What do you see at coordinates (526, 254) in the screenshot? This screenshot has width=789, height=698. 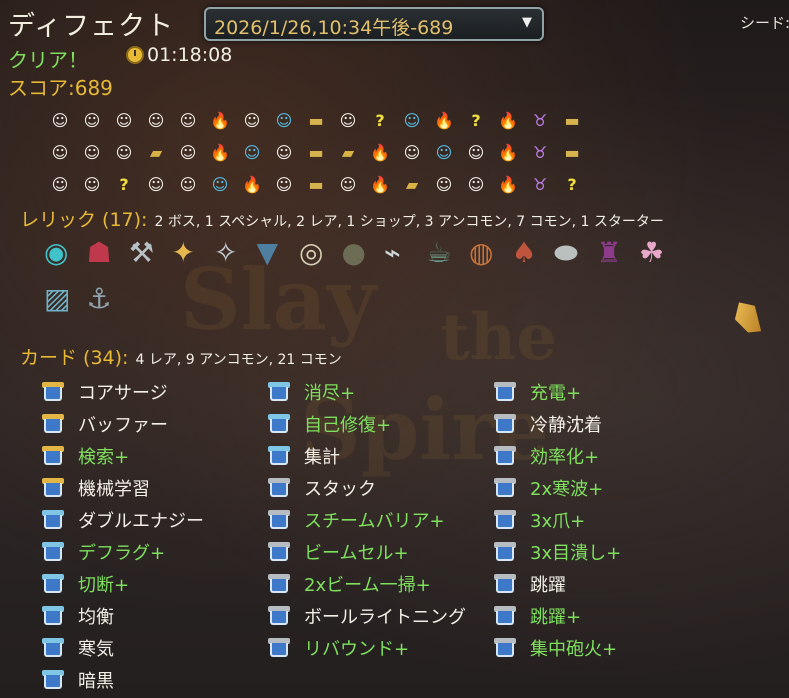 I see `relic-meat-icon: ♠` at bounding box center [526, 254].